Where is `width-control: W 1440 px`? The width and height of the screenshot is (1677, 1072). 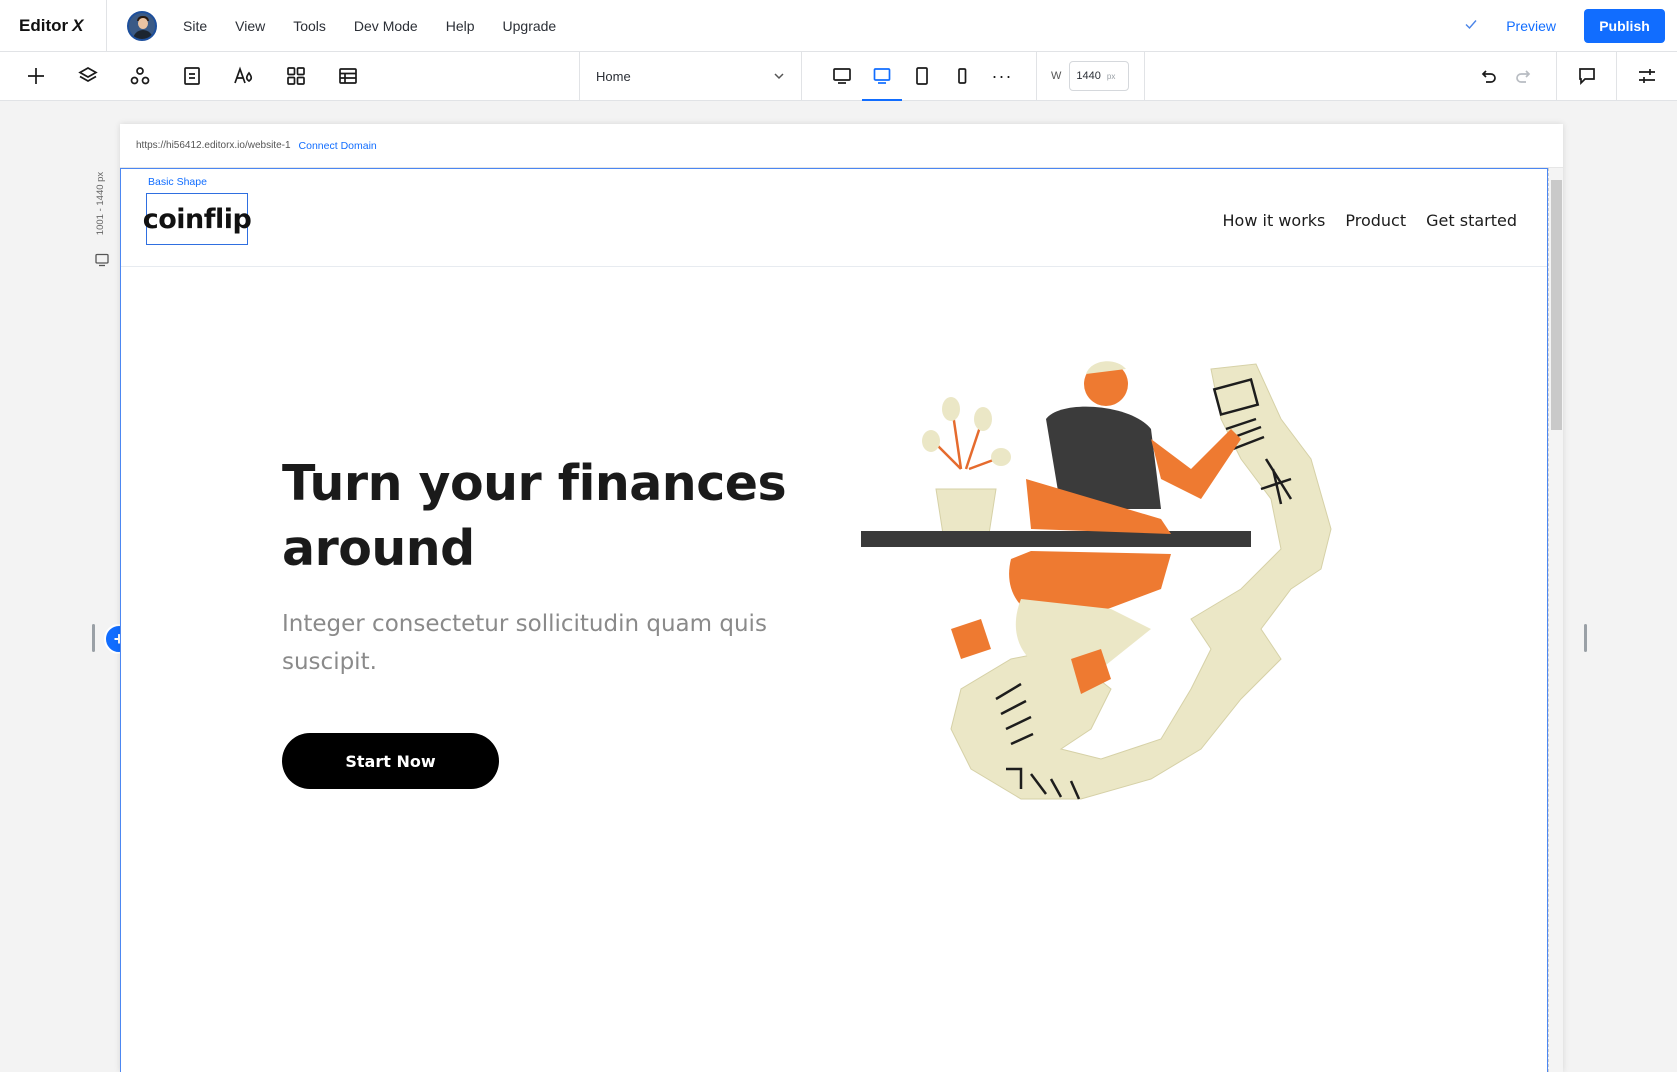
width-control: W 1440 px is located at coordinates (1091, 76).